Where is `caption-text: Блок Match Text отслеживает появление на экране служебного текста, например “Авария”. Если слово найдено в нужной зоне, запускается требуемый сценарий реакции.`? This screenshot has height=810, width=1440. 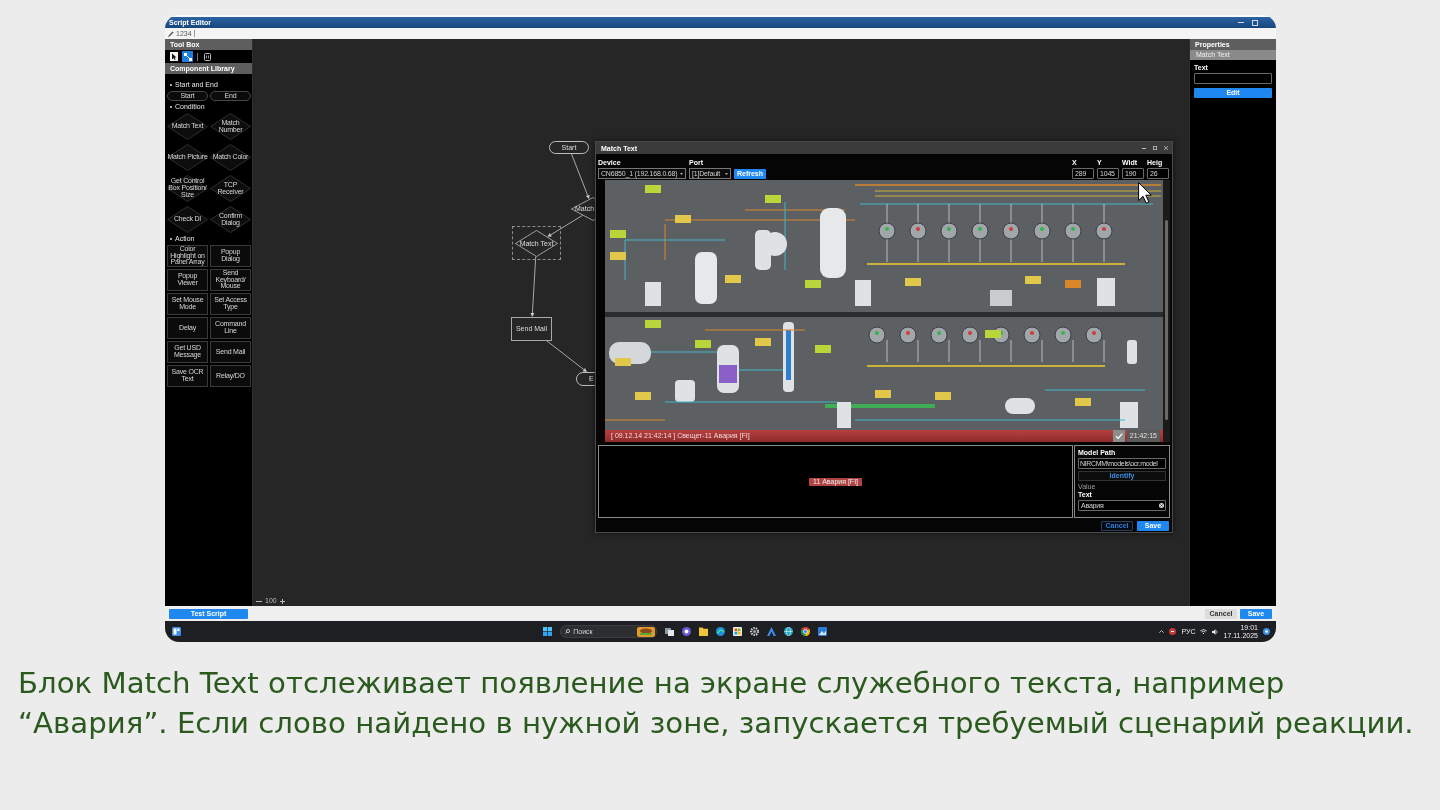 caption-text: Блок Match Text отслеживает появление на экране служебного текста, например “Авария”. Если слово найдено в нужной зоне, запускается требуемый сценарий реакции. is located at coordinates (716, 703).